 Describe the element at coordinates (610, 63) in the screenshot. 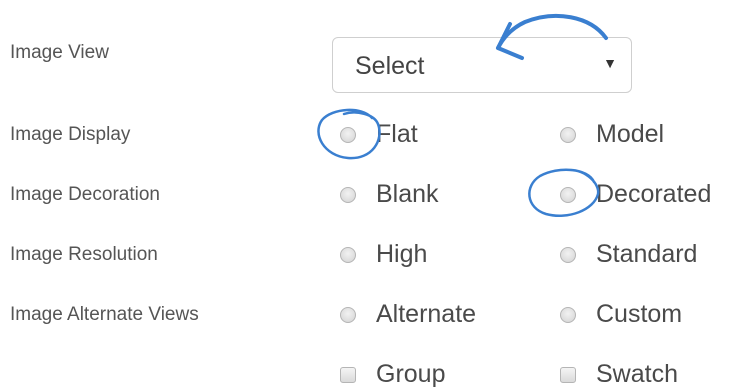

I see `chevron-down-icon: ▼` at that location.